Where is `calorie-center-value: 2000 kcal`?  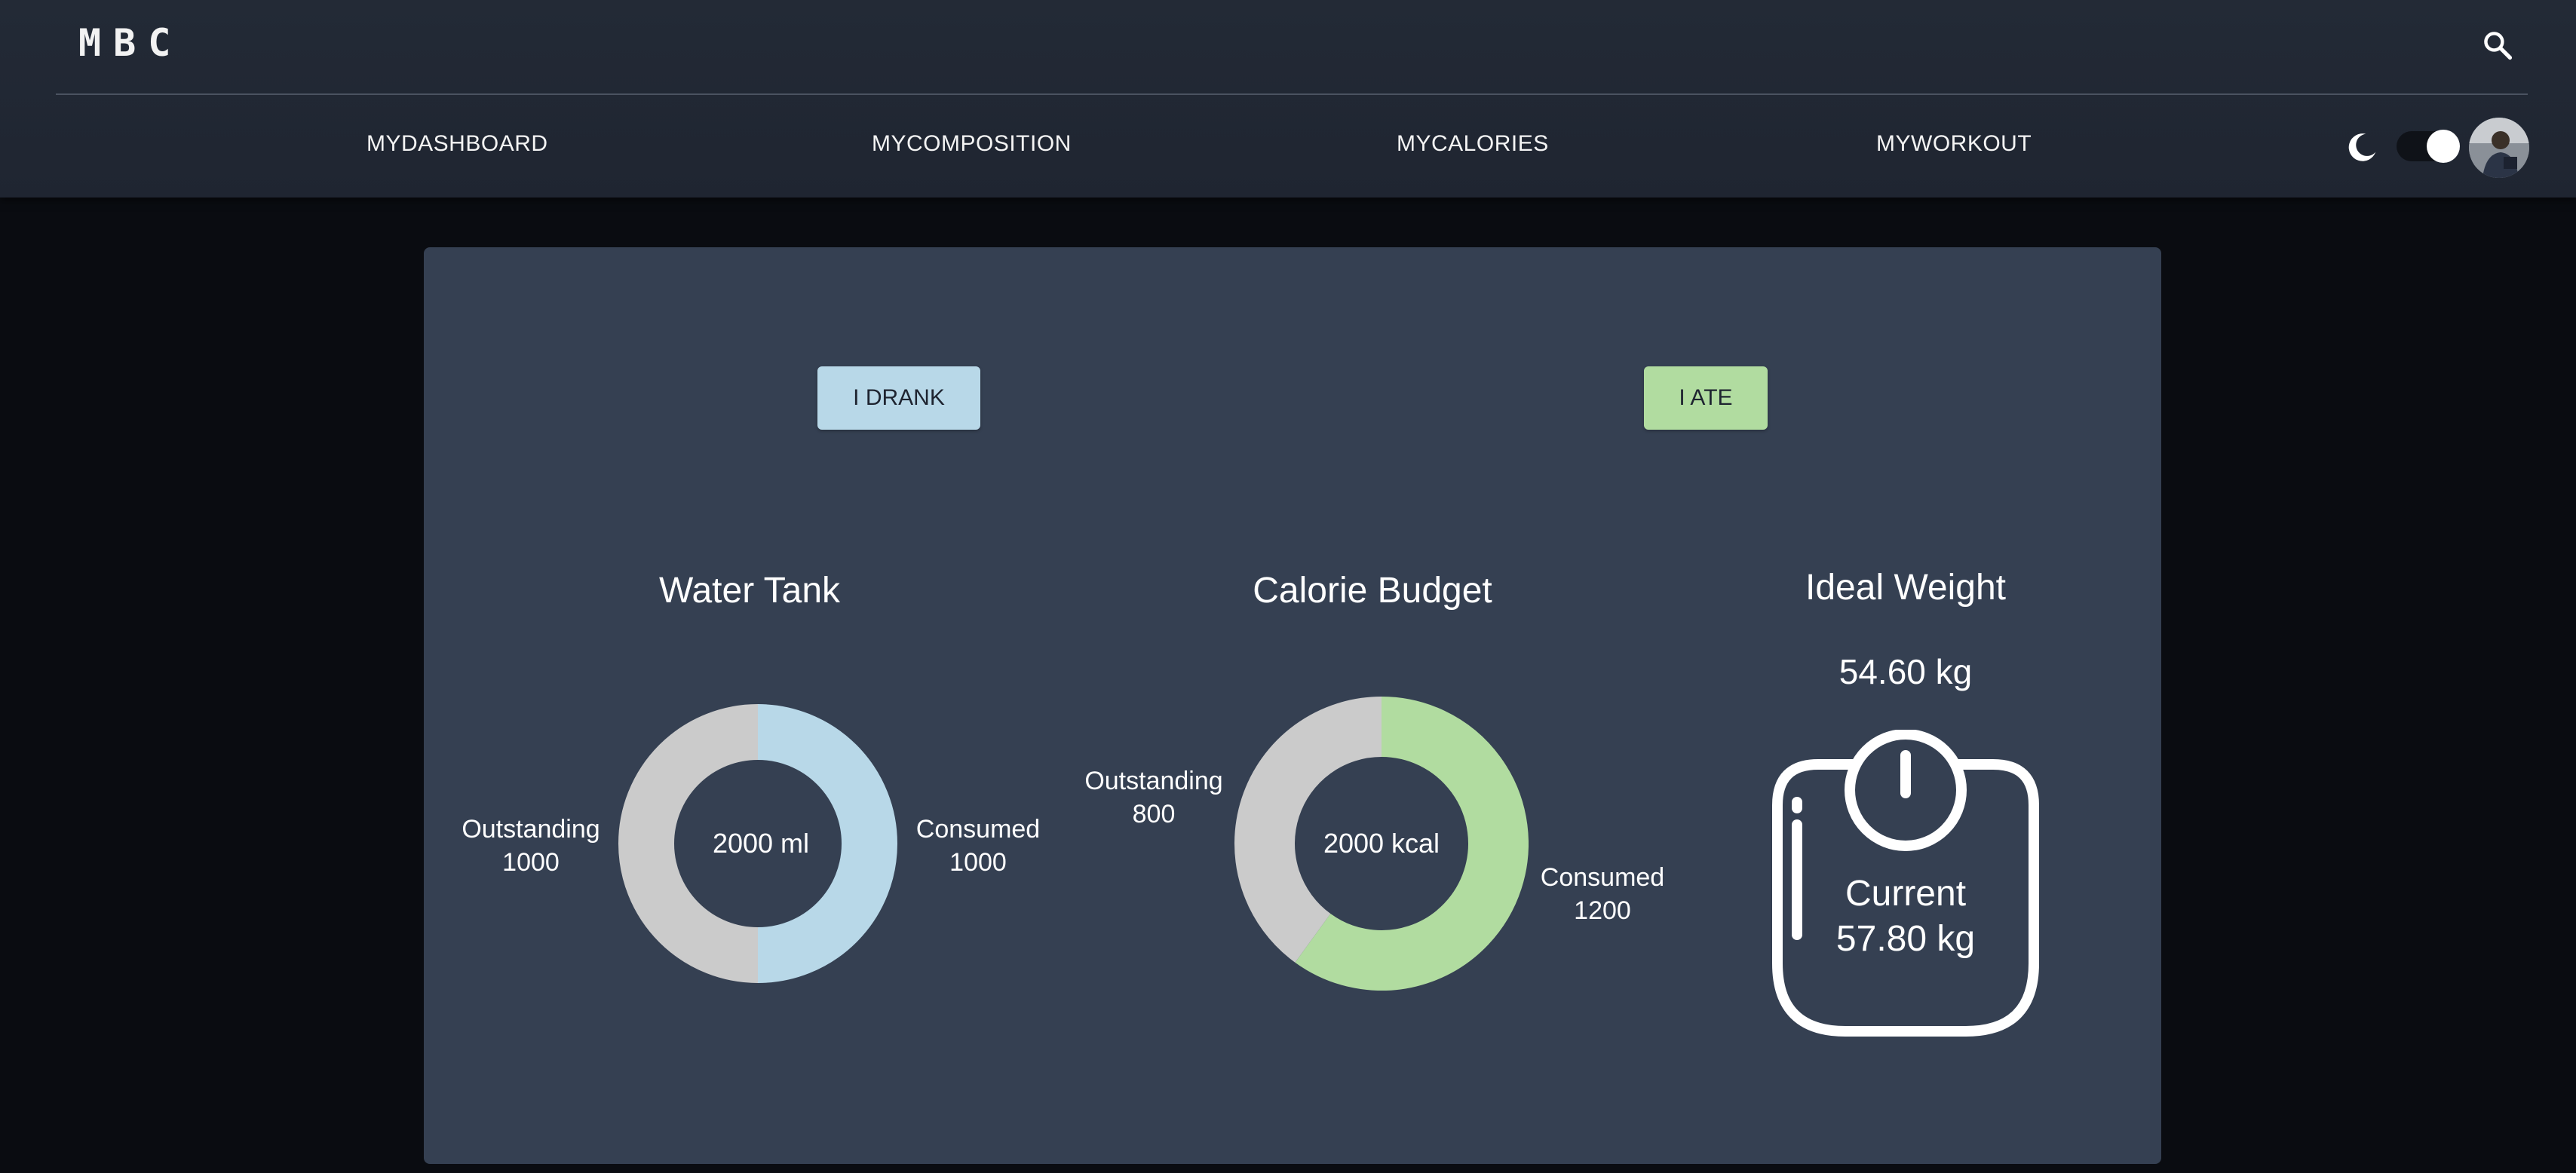 calorie-center-value: 2000 kcal is located at coordinates (1381, 843).